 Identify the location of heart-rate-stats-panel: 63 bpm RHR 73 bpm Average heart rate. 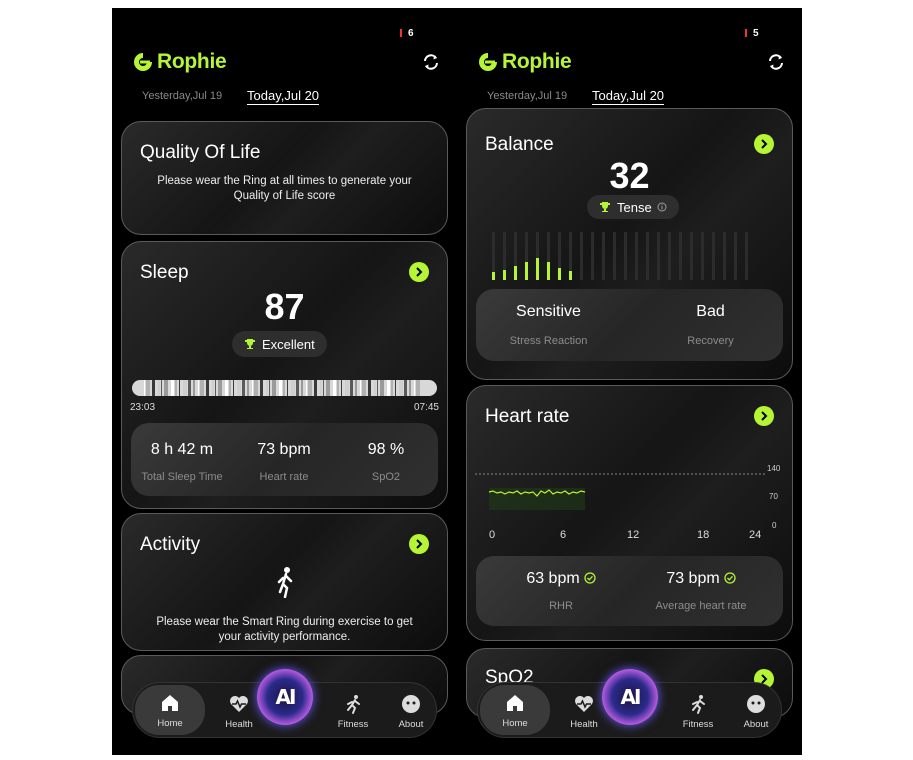
(629, 591).